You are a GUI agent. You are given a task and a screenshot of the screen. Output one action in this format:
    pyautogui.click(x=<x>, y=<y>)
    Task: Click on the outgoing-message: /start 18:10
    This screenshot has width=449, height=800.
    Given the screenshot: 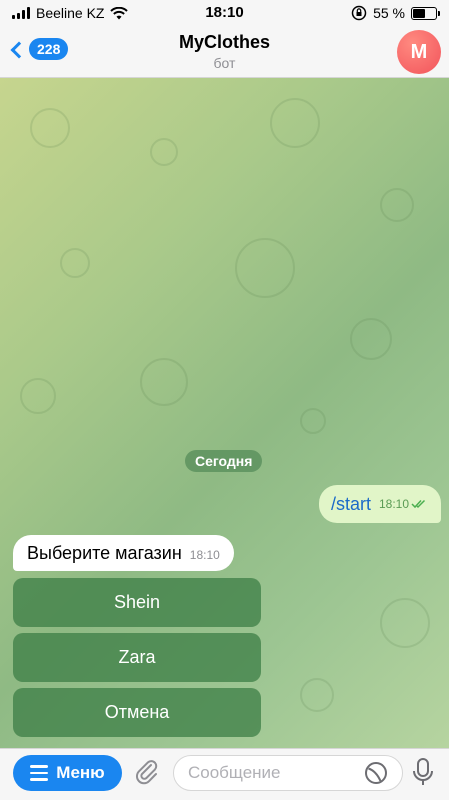 What is the action you would take?
    pyautogui.click(x=379, y=504)
    